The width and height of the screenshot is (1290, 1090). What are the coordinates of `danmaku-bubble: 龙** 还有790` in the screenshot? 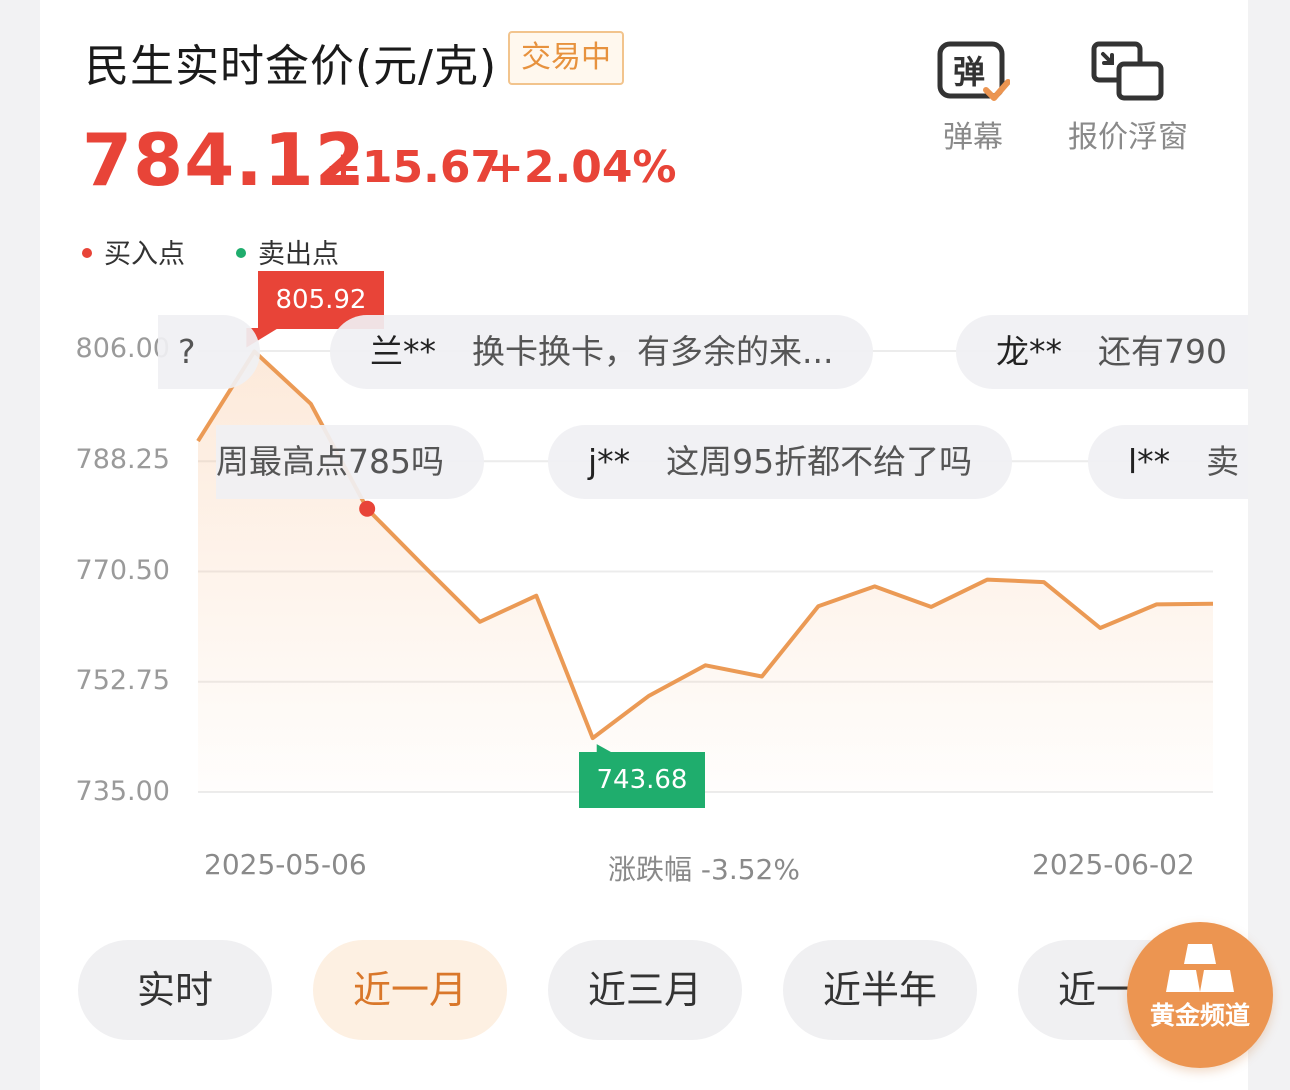 It's located at (1102, 352).